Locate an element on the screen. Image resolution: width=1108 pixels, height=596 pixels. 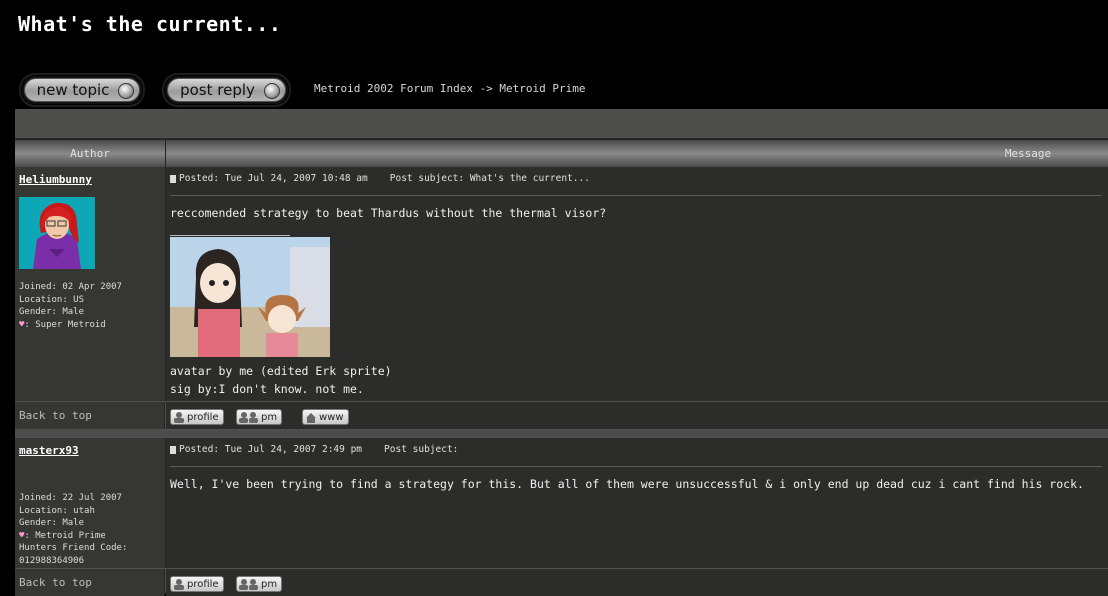
location: Location: utah is located at coordinates (57, 510).